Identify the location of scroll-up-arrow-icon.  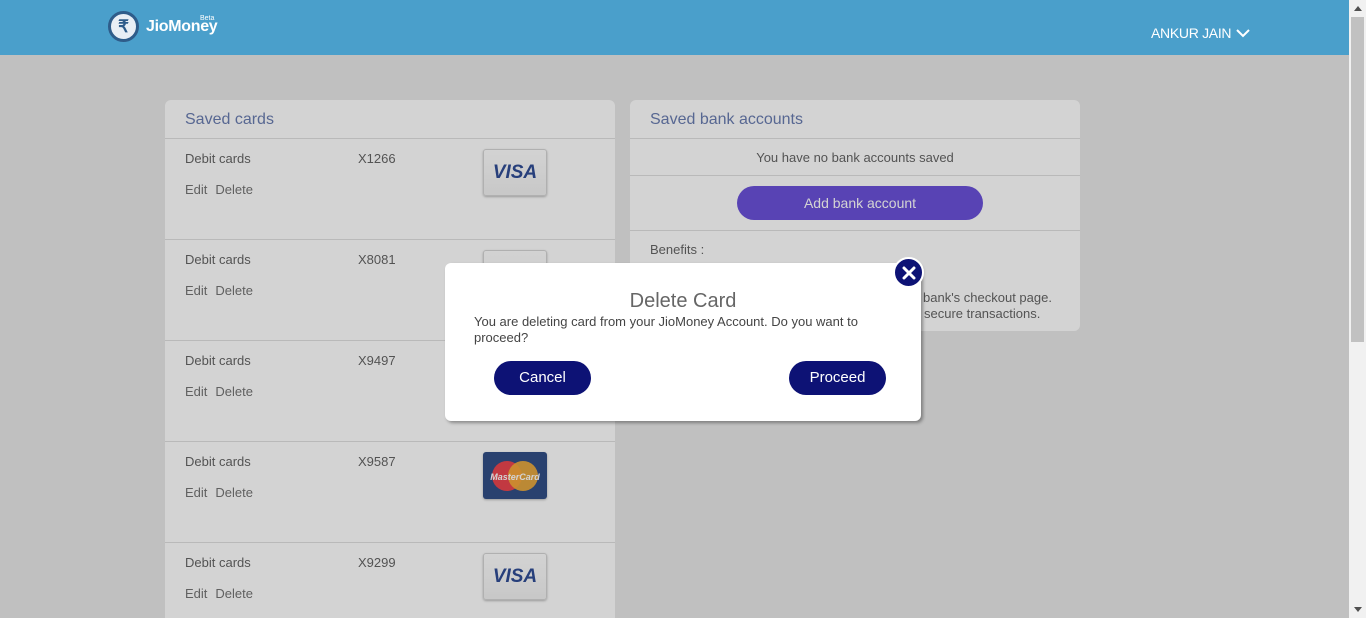
(1357, 8).